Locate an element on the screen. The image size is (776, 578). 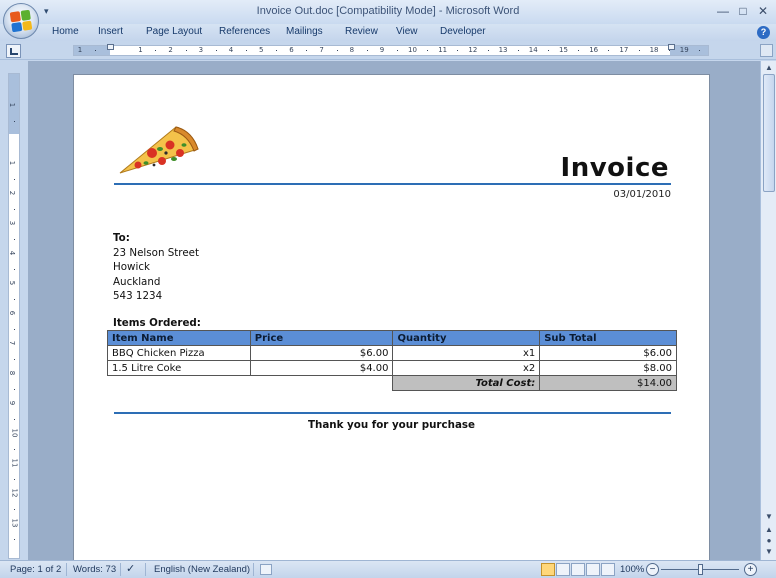
table-row: BBQ Chicken Pizza $6.00 x1 $6.00 is located at coordinates (392, 353).